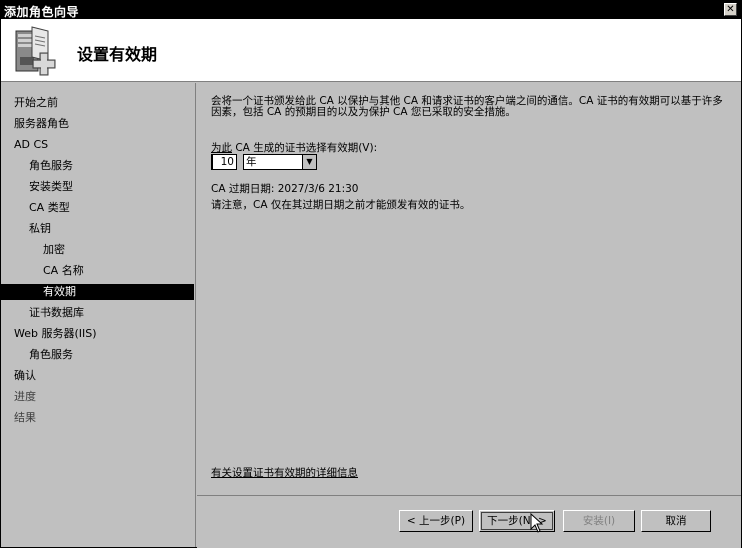  Describe the element at coordinates (36, 103) in the screenshot. I see `nav-step-before-you-begin: 开始之前` at that location.